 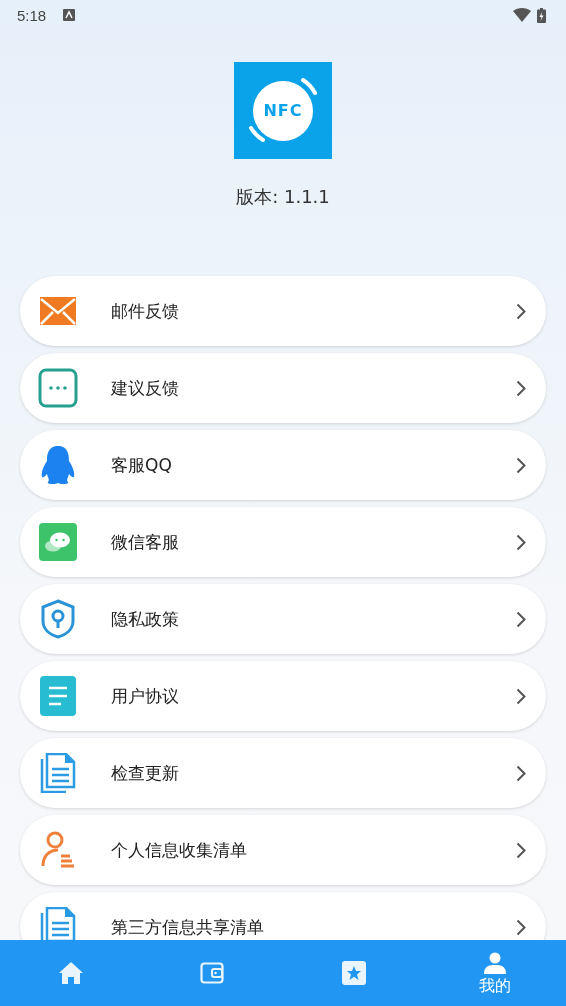 I want to click on document-icon, so click(x=58, y=696).